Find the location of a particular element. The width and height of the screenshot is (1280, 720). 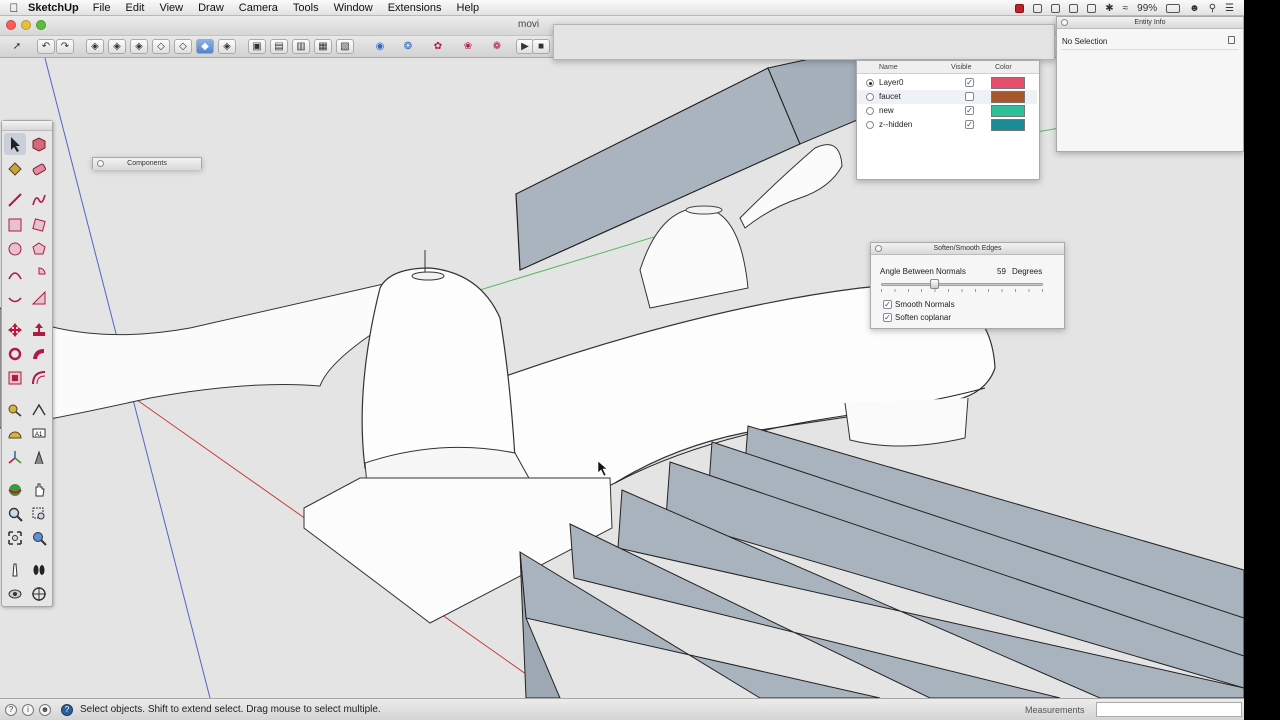

iso-view-button: ◈ is located at coordinates (95, 46).